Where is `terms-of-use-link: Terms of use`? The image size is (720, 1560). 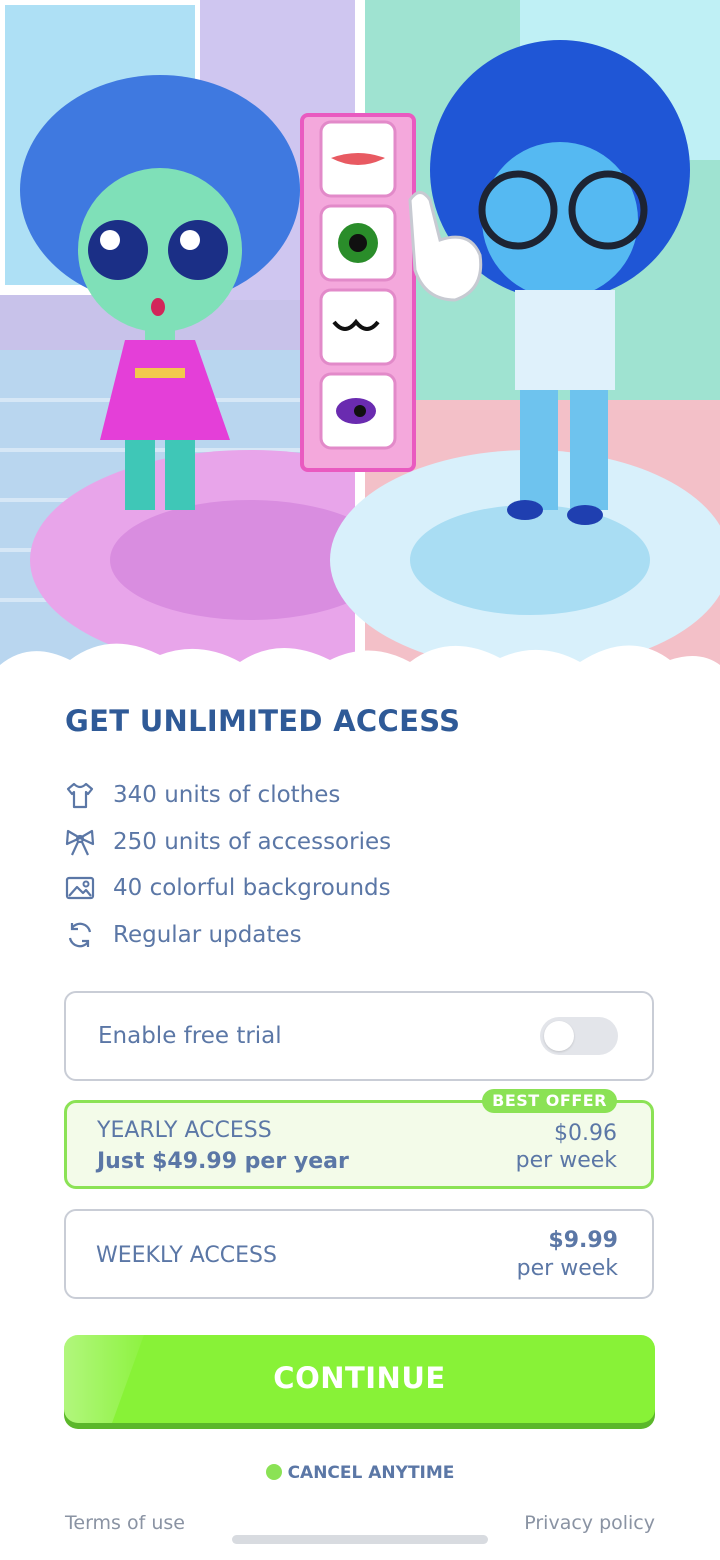
terms-of-use-link: Terms of use is located at coordinates (125, 1523).